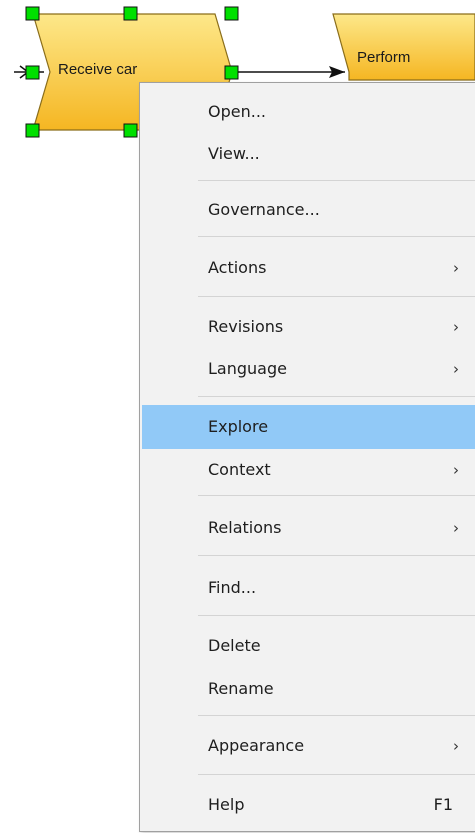 Image resolution: width=475 pixels, height=833 pixels. Describe the element at coordinates (237, 267) in the screenshot. I see `menu-item-label: Actions` at that location.